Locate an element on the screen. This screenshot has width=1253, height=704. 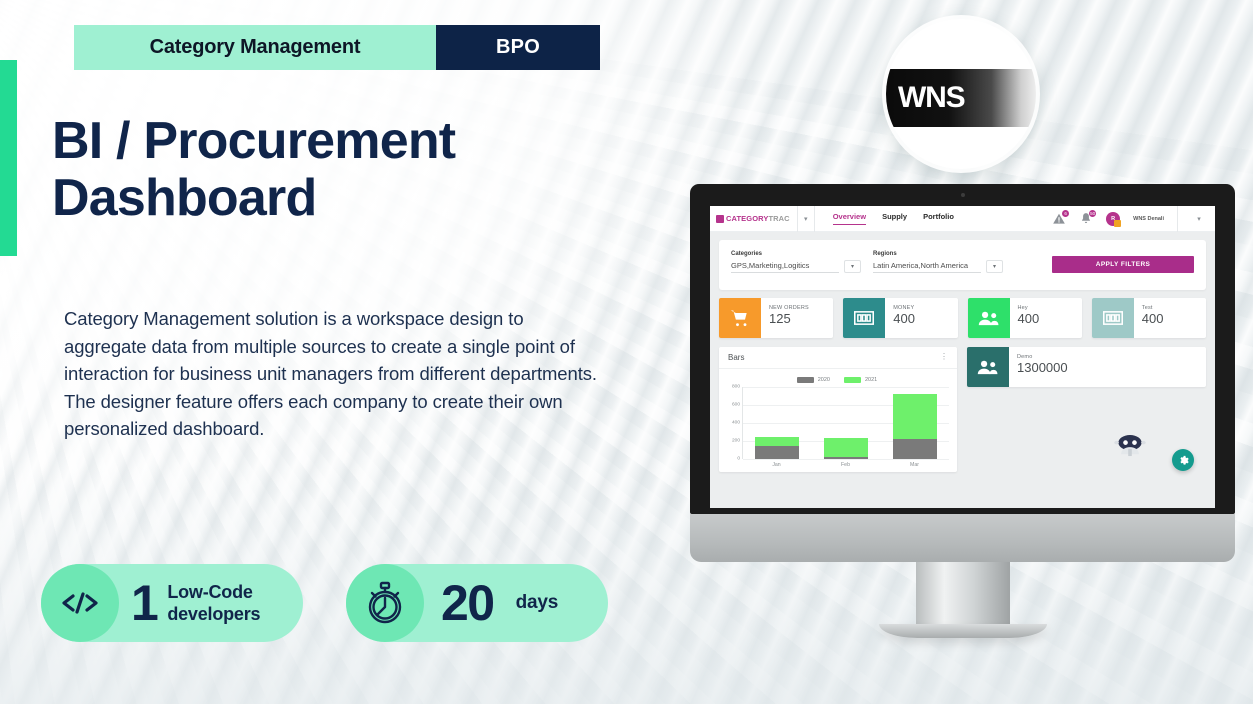
bell-badge: 50 is located at coordinates (1093, 213).